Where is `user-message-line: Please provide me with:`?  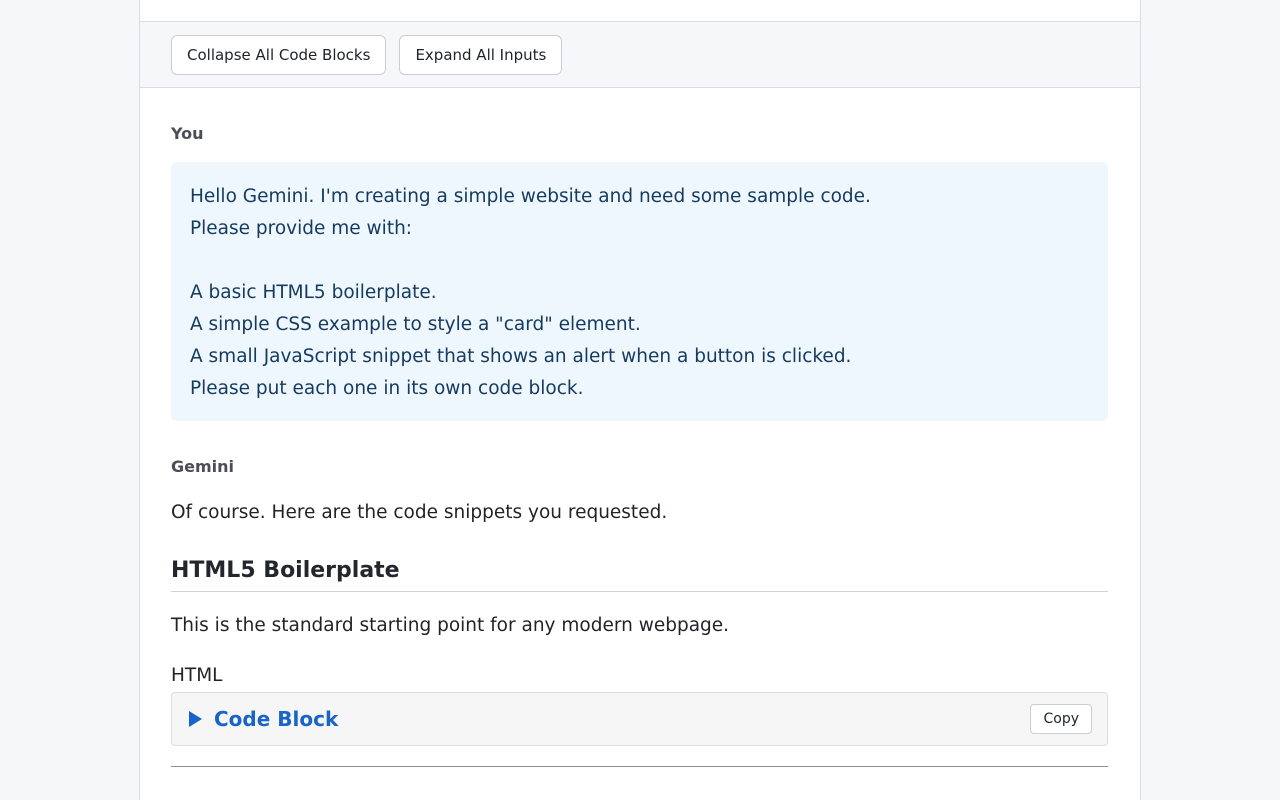
user-message-line: Please provide me with: is located at coordinates (301, 228).